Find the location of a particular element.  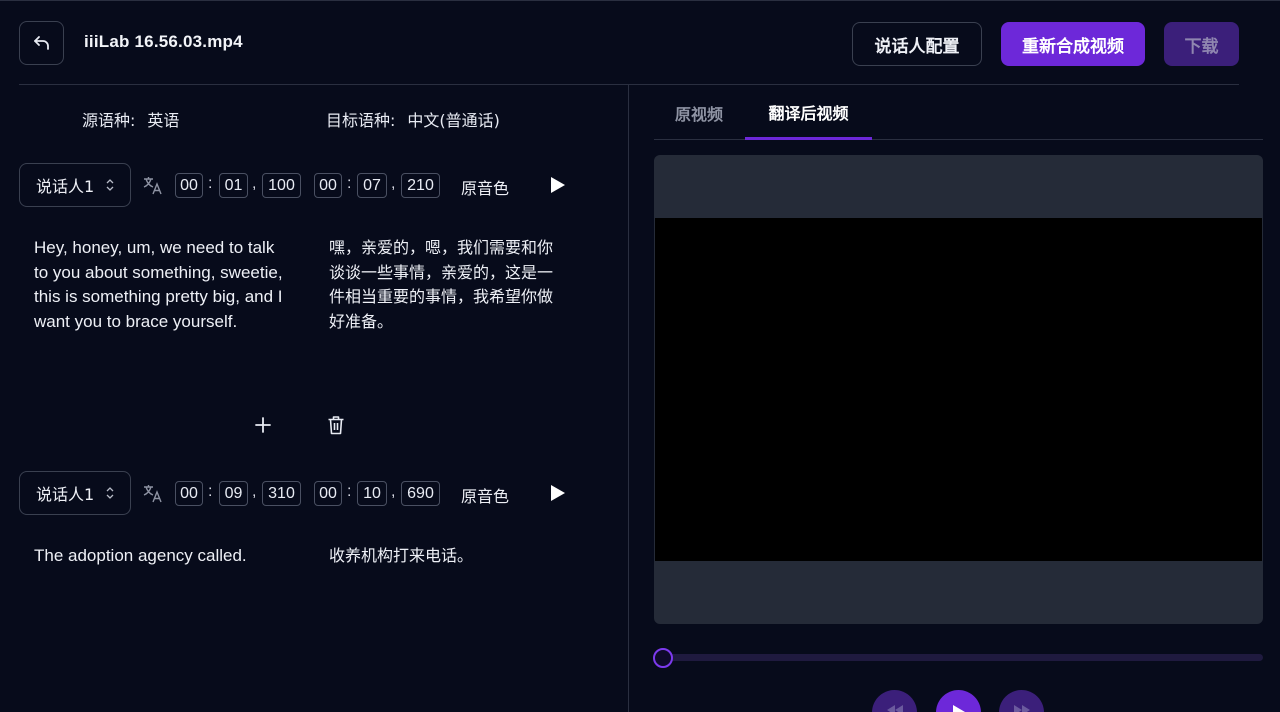

start-ms-field: 310 is located at coordinates (281, 493).